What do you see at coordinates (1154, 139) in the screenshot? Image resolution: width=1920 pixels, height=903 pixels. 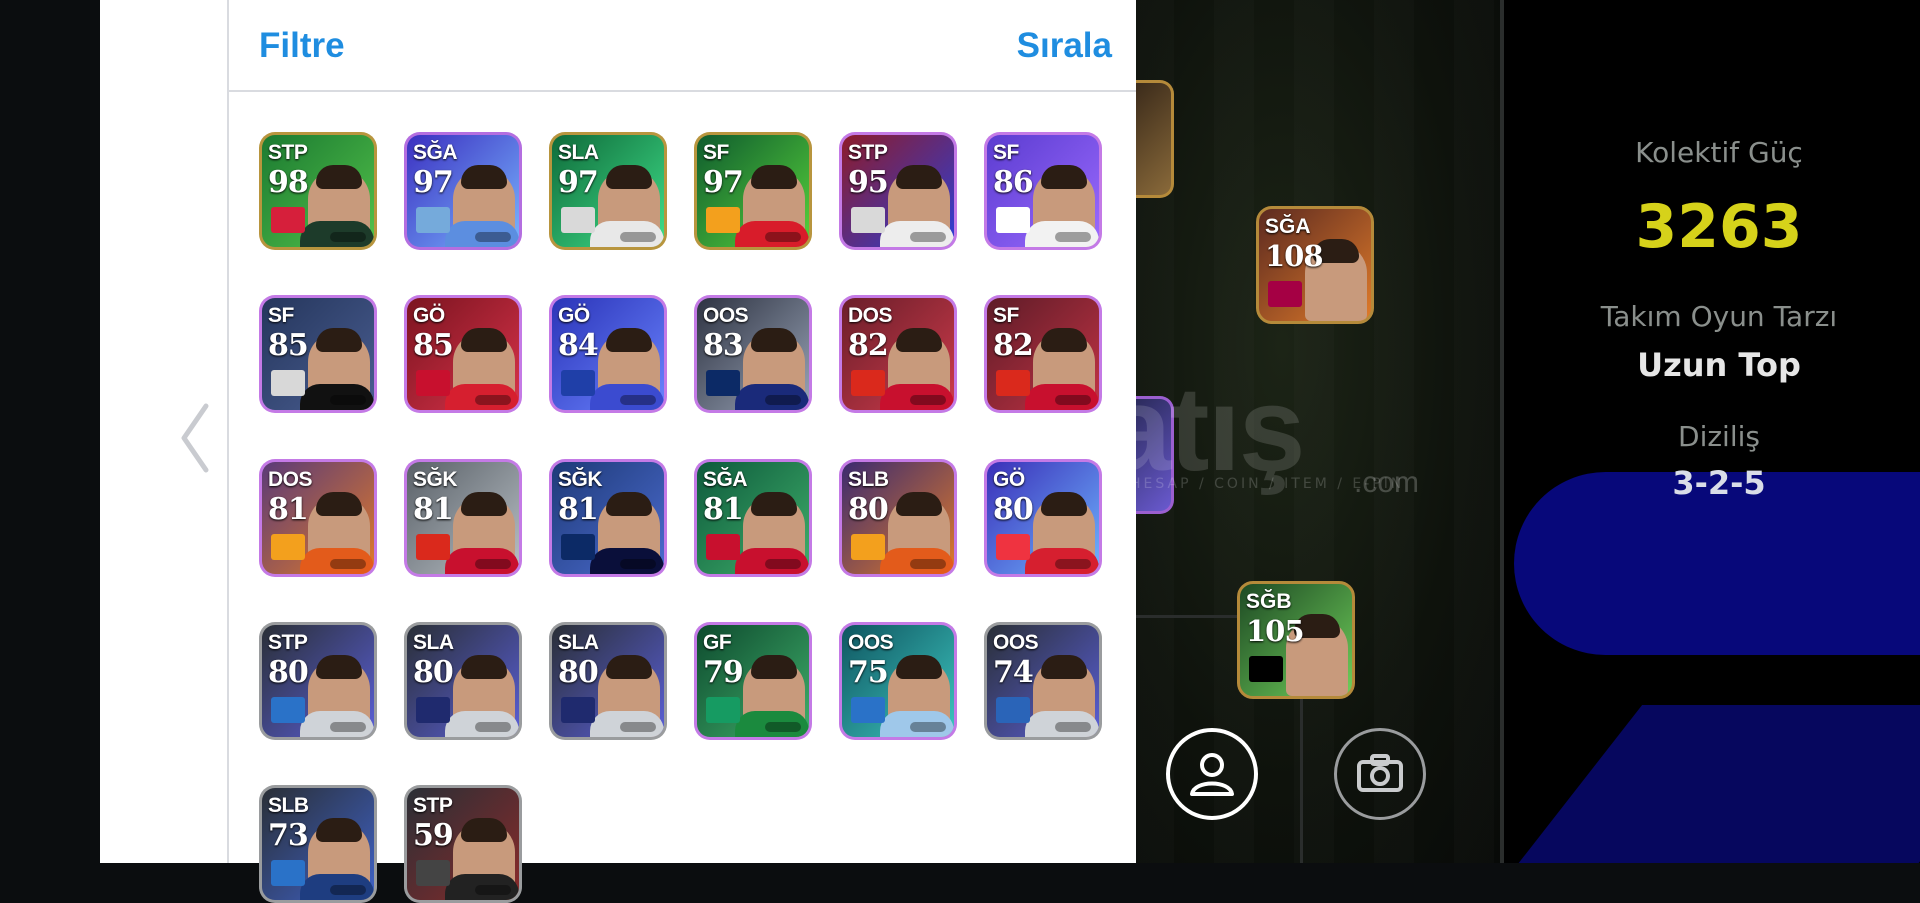 I see `field-player-card-partial` at bounding box center [1154, 139].